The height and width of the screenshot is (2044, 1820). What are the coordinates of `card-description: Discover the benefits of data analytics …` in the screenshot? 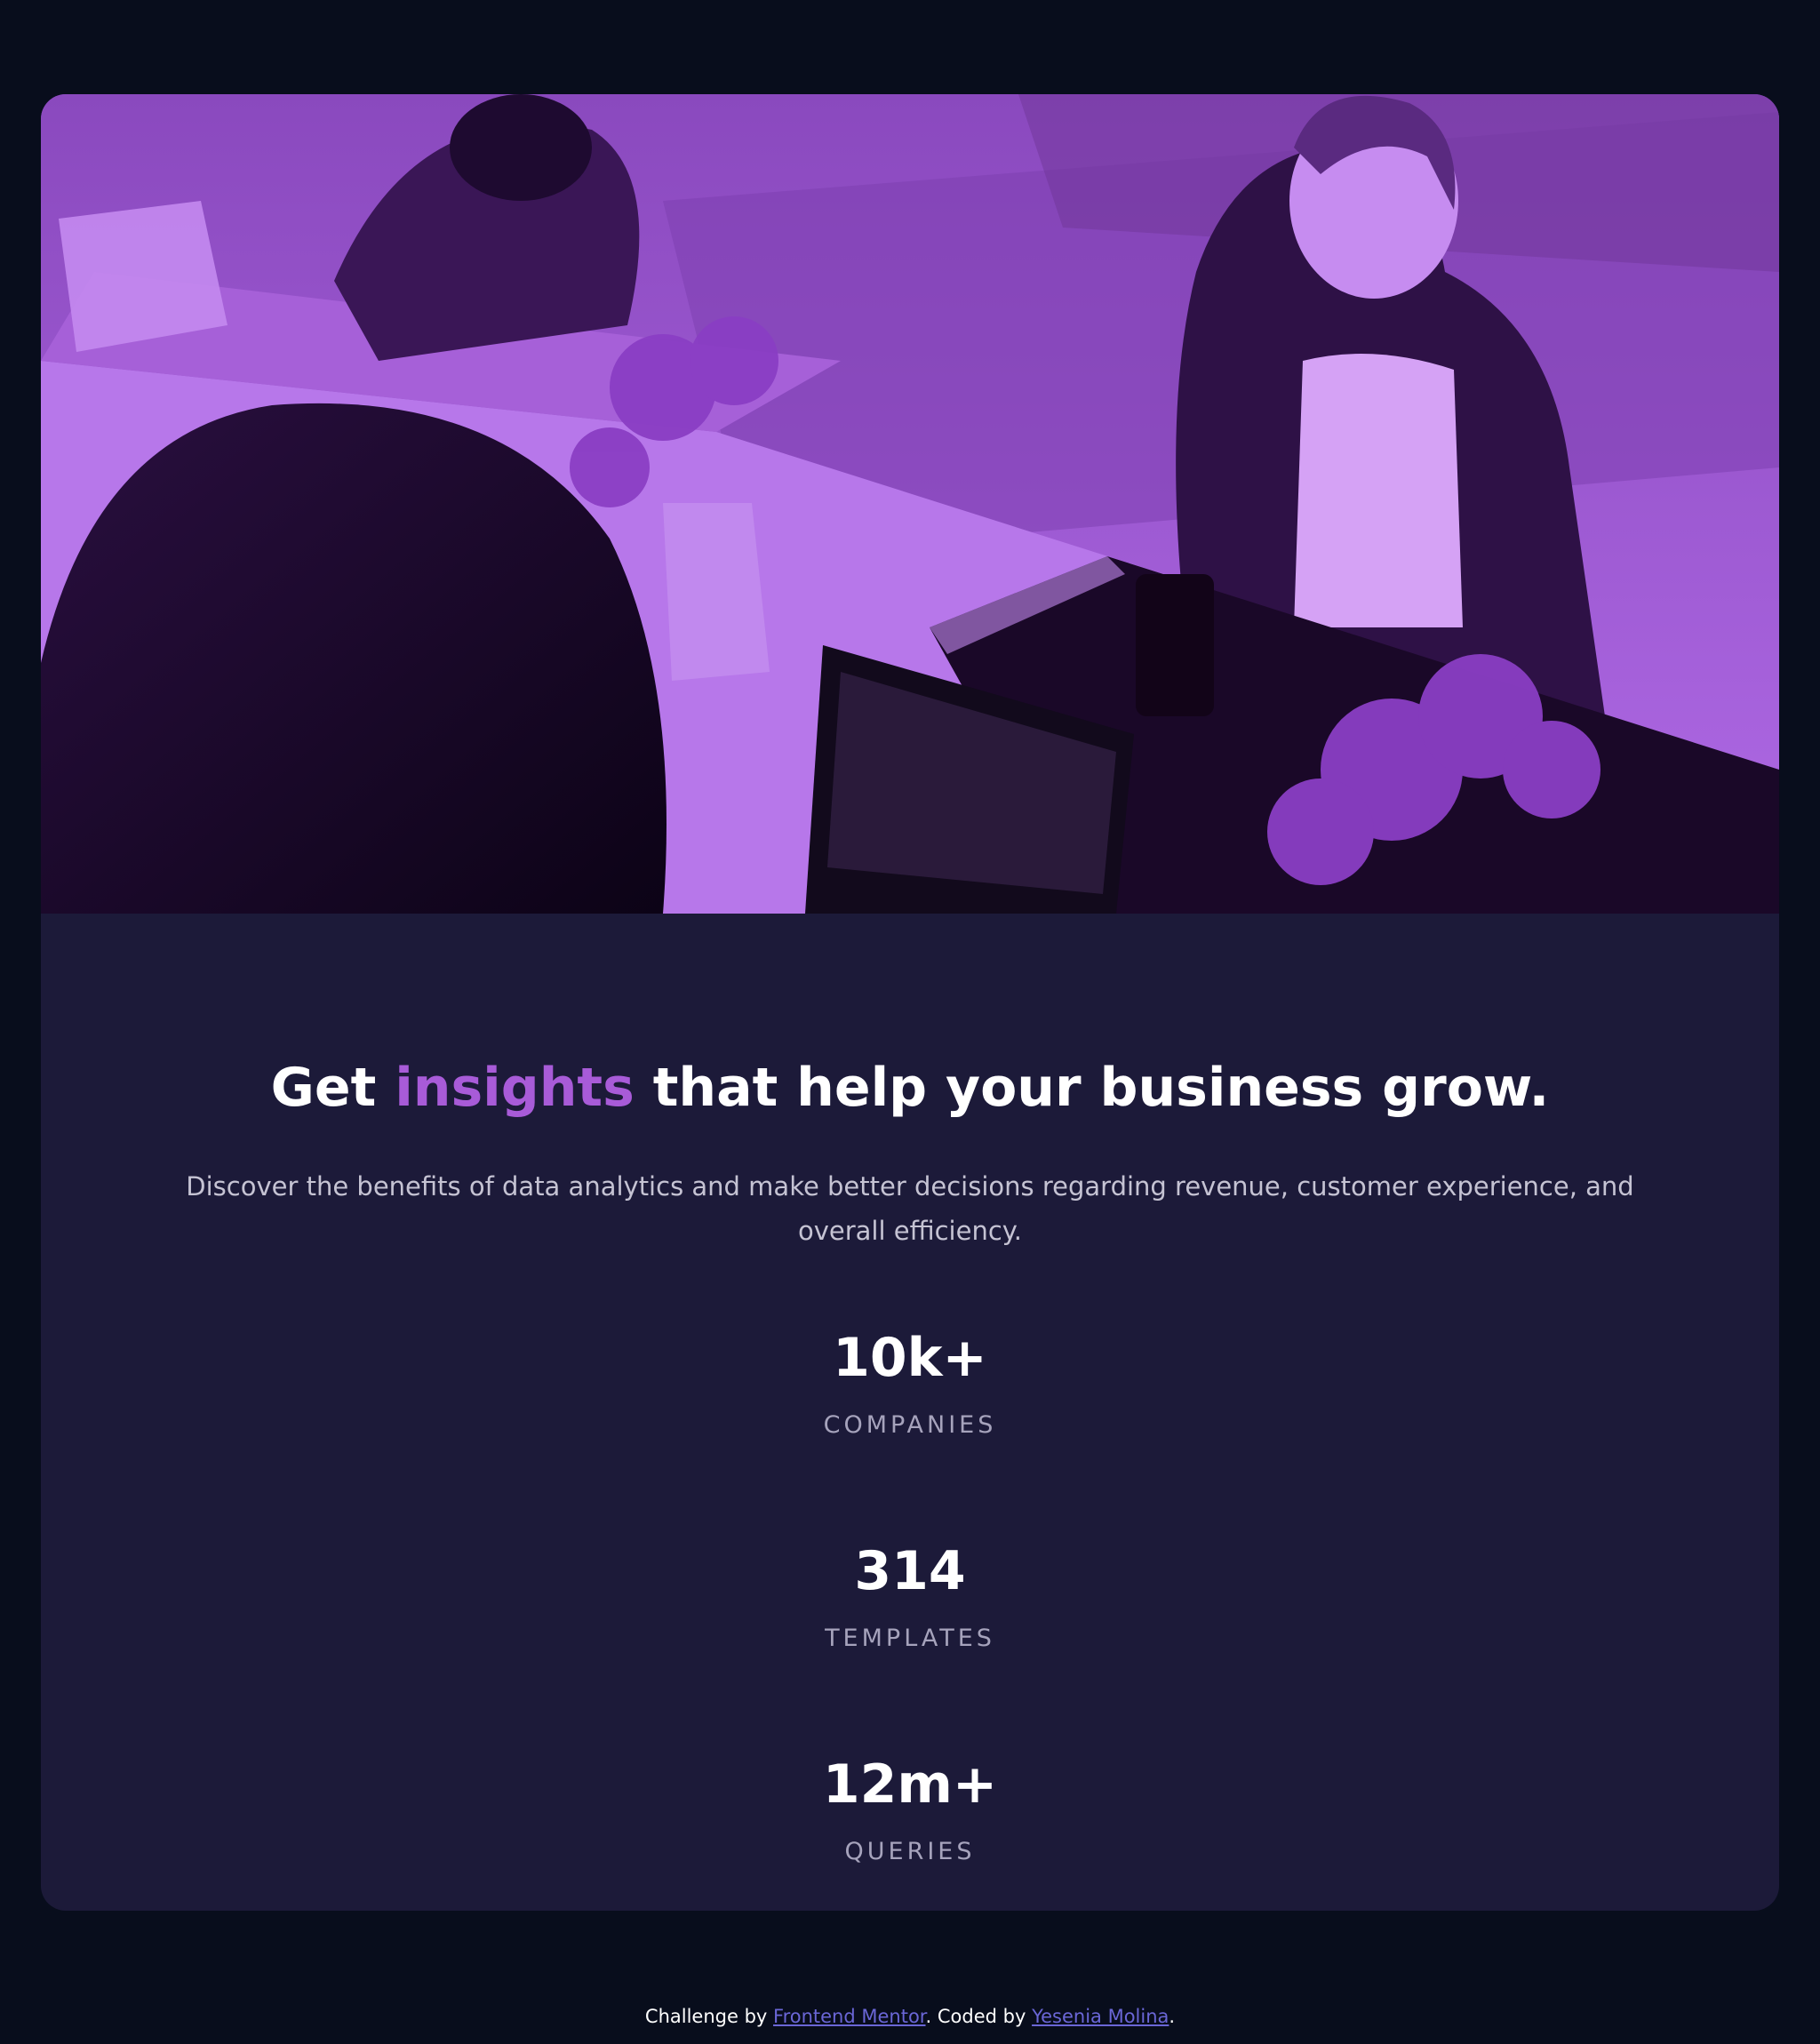 It's located at (910, 1208).